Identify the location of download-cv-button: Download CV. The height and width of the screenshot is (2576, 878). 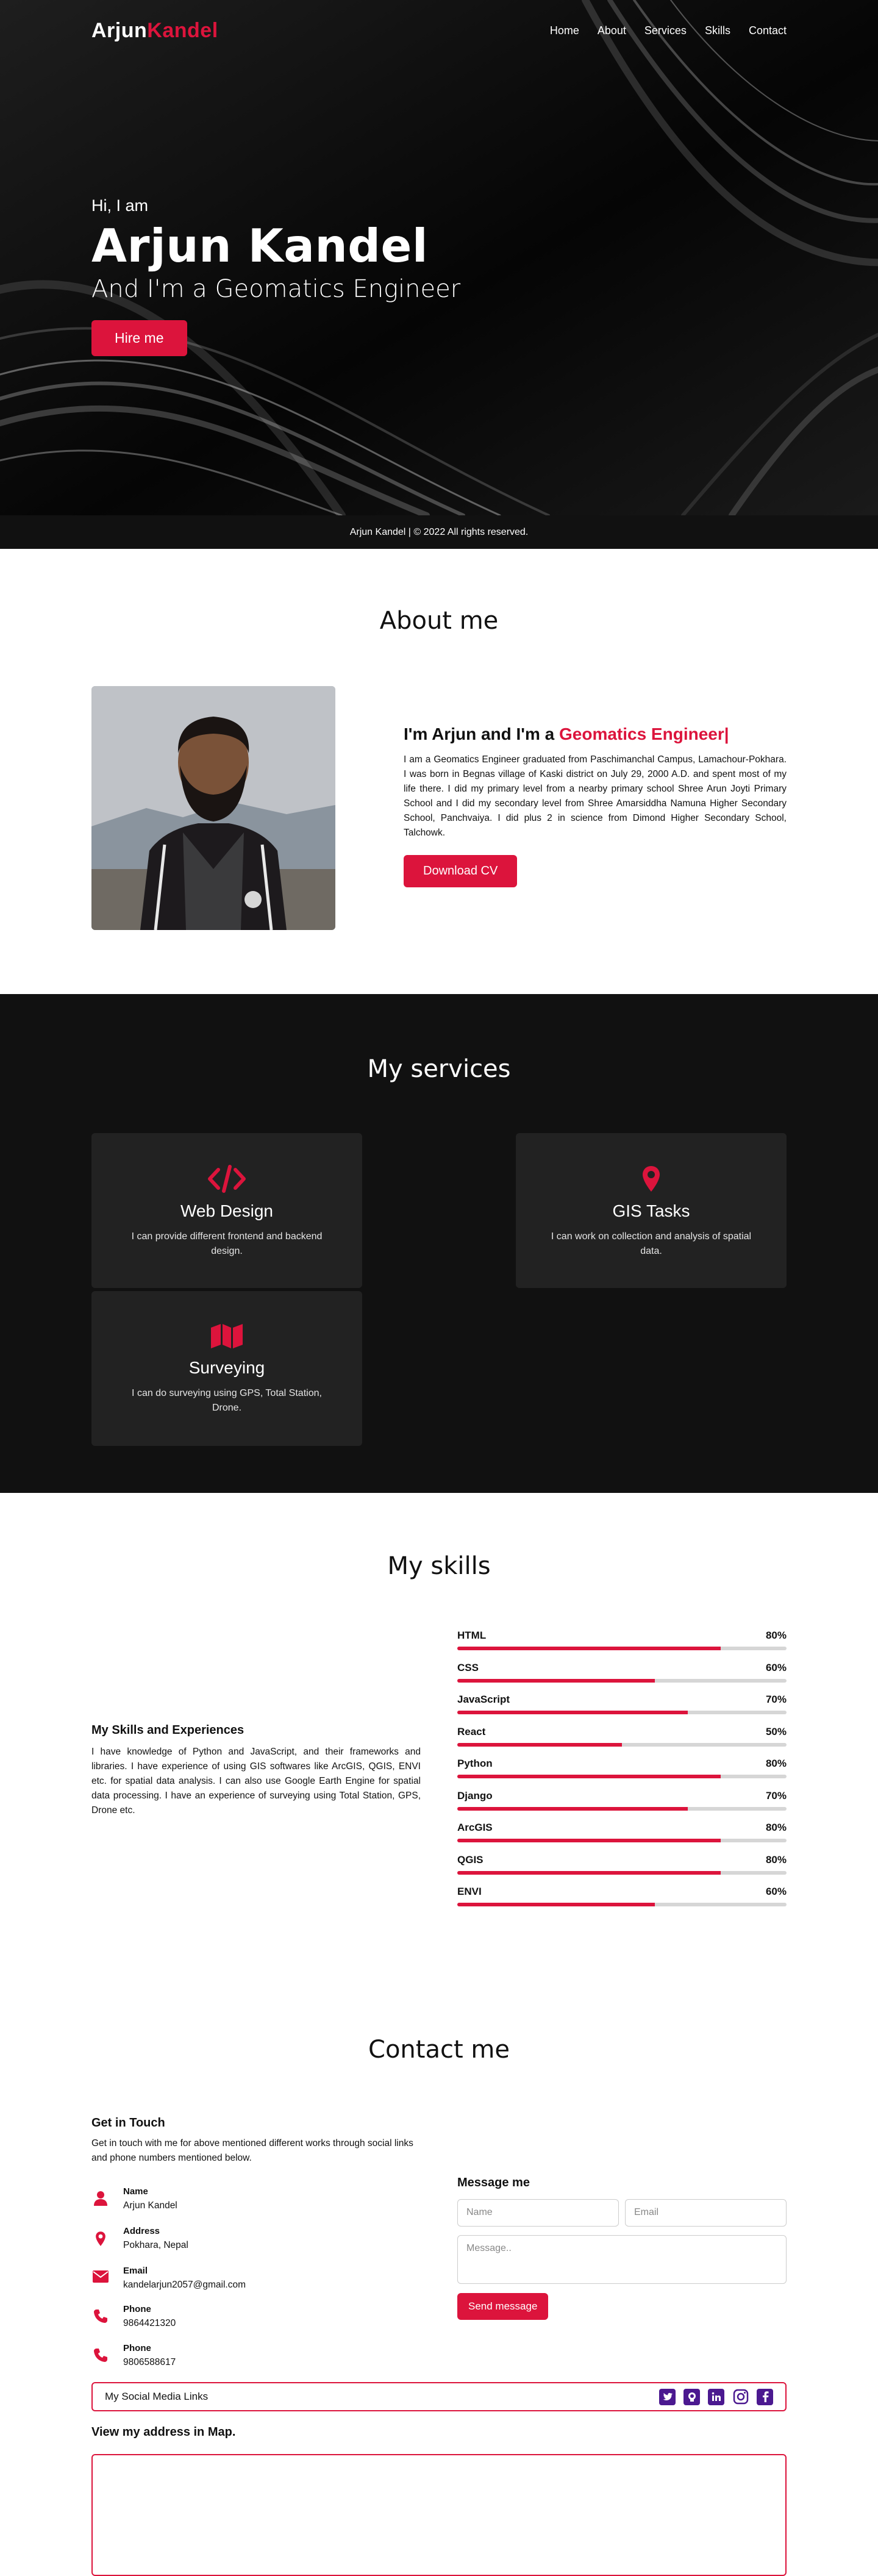
(461, 871).